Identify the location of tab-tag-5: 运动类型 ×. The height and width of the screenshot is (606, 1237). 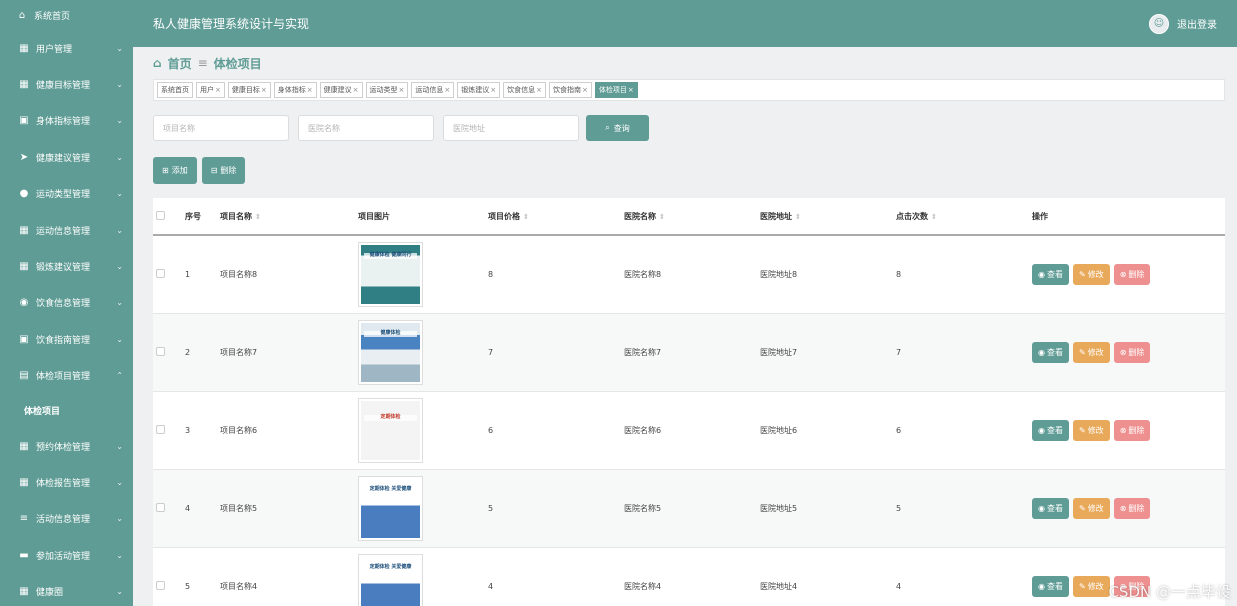
(387, 90).